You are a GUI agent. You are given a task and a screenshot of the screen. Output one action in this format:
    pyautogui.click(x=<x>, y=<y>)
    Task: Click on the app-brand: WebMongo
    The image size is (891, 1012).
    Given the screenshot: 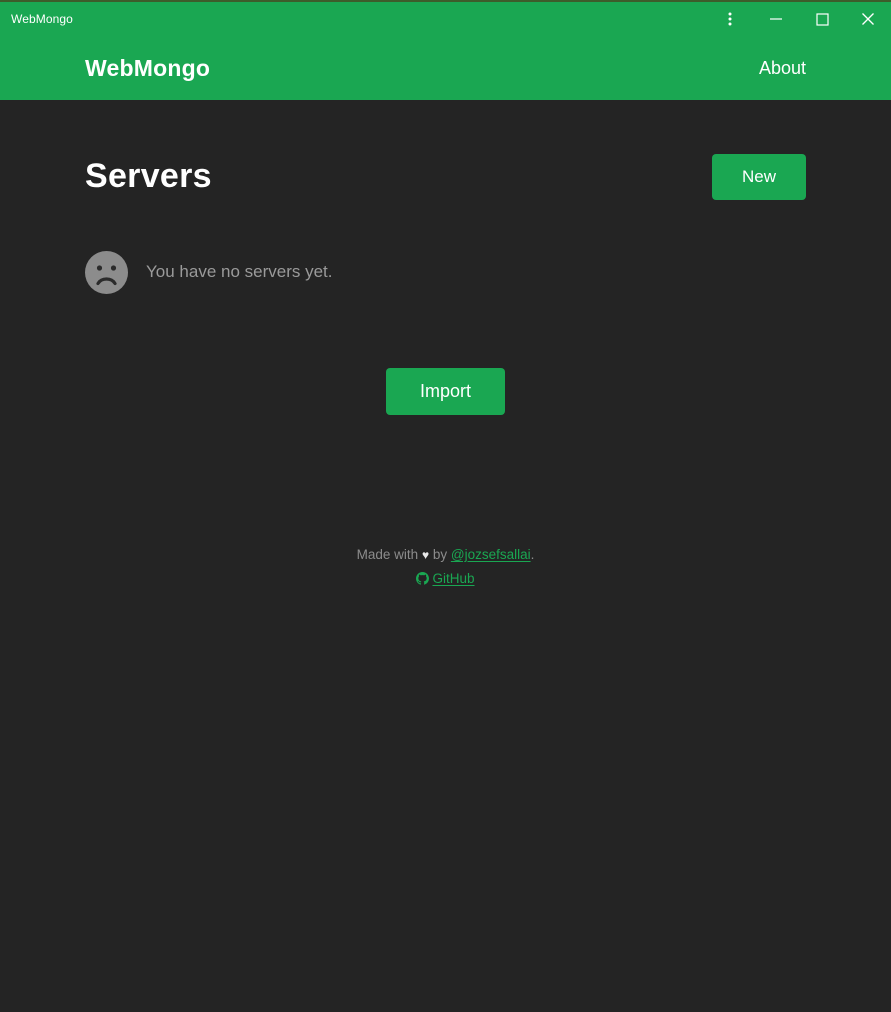 What is the action you would take?
    pyautogui.click(x=147, y=68)
    